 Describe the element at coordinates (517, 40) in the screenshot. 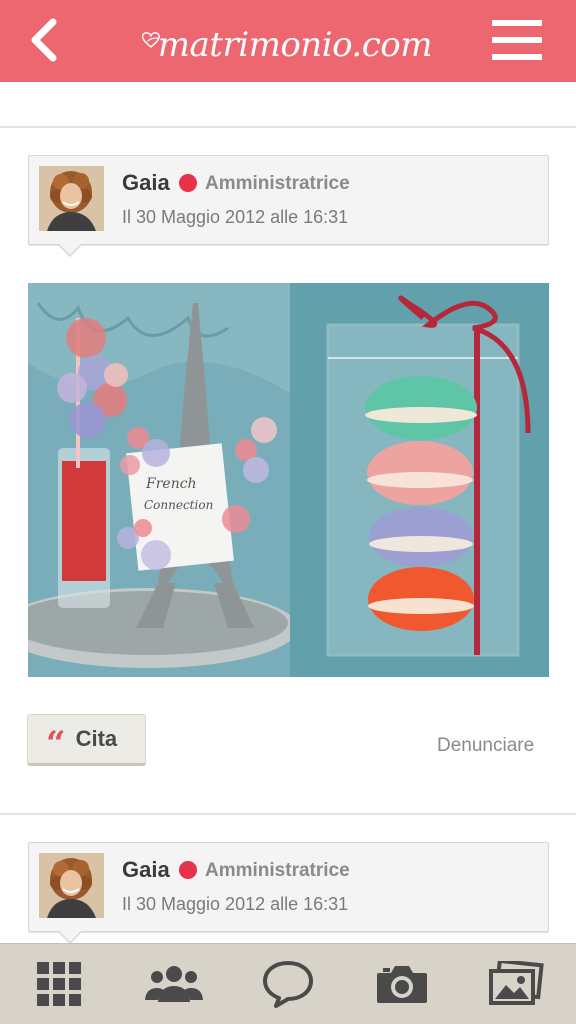

I see `menu-button` at that location.